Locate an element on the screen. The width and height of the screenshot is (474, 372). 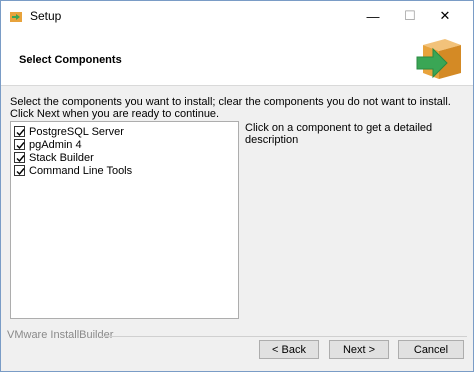
component-postgresql-server: PostgreSQL Server is located at coordinates (69, 131).